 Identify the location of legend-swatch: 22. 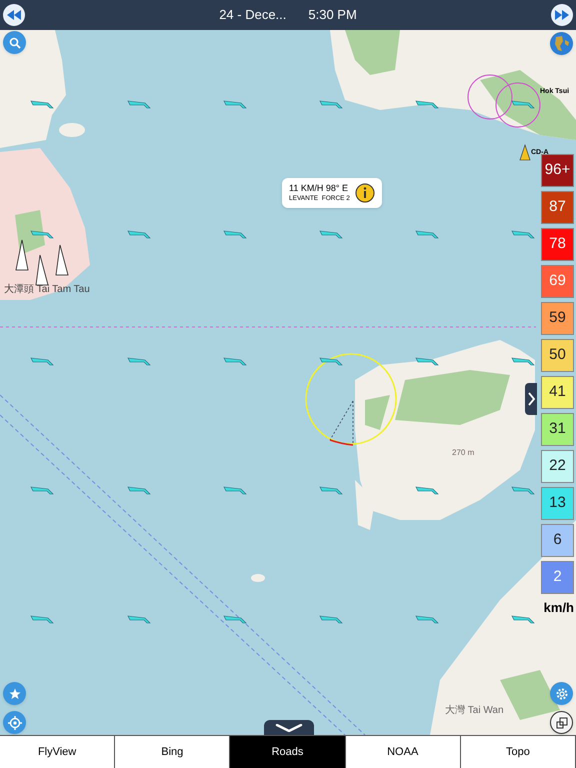
(557, 466).